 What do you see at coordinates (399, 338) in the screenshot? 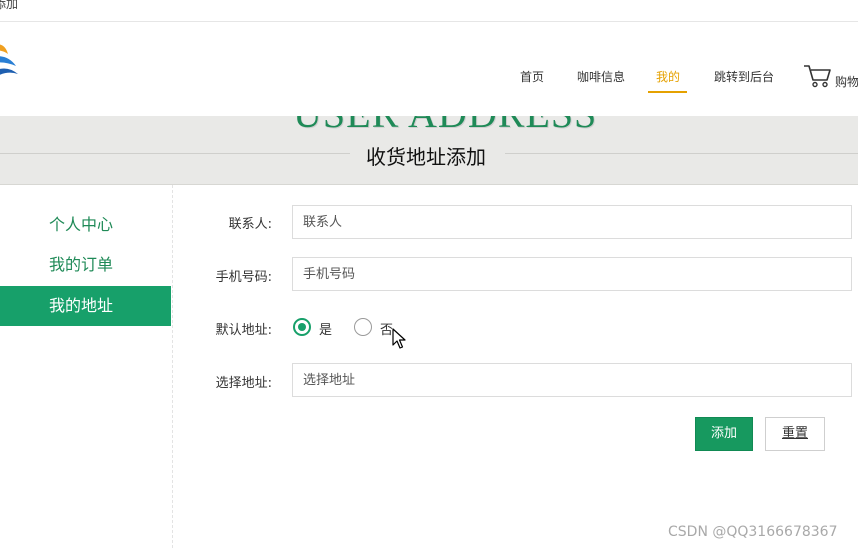
I see `mouse-cursor-icon` at bounding box center [399, 338].